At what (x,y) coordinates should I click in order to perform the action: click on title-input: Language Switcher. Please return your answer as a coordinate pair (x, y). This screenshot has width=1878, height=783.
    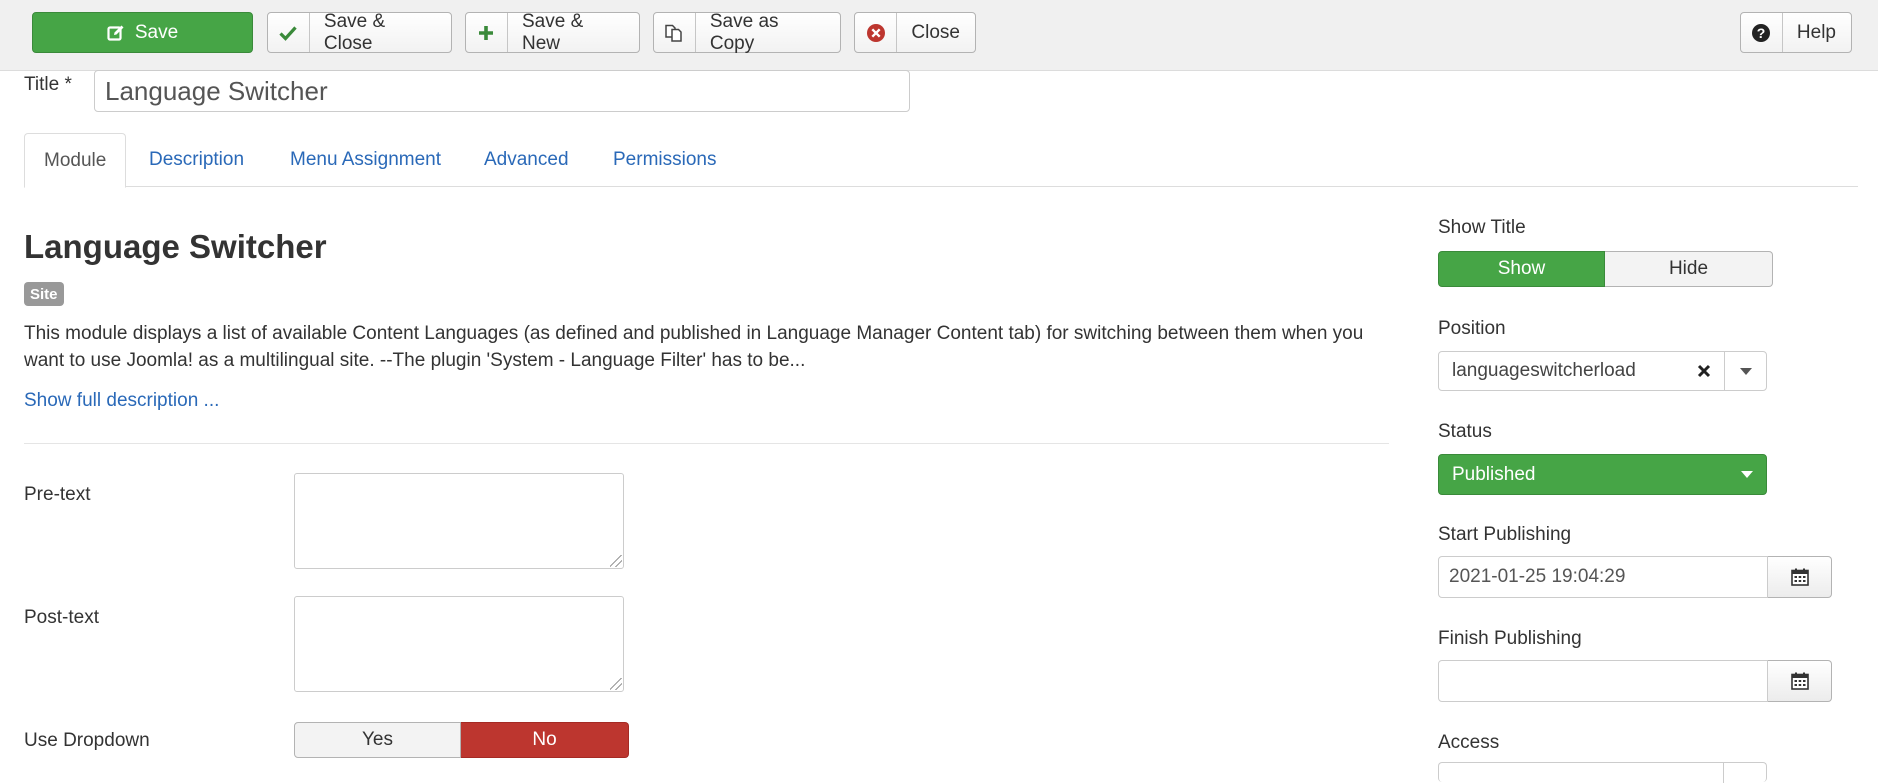
    Looking at the image, I should click on (502, 91).